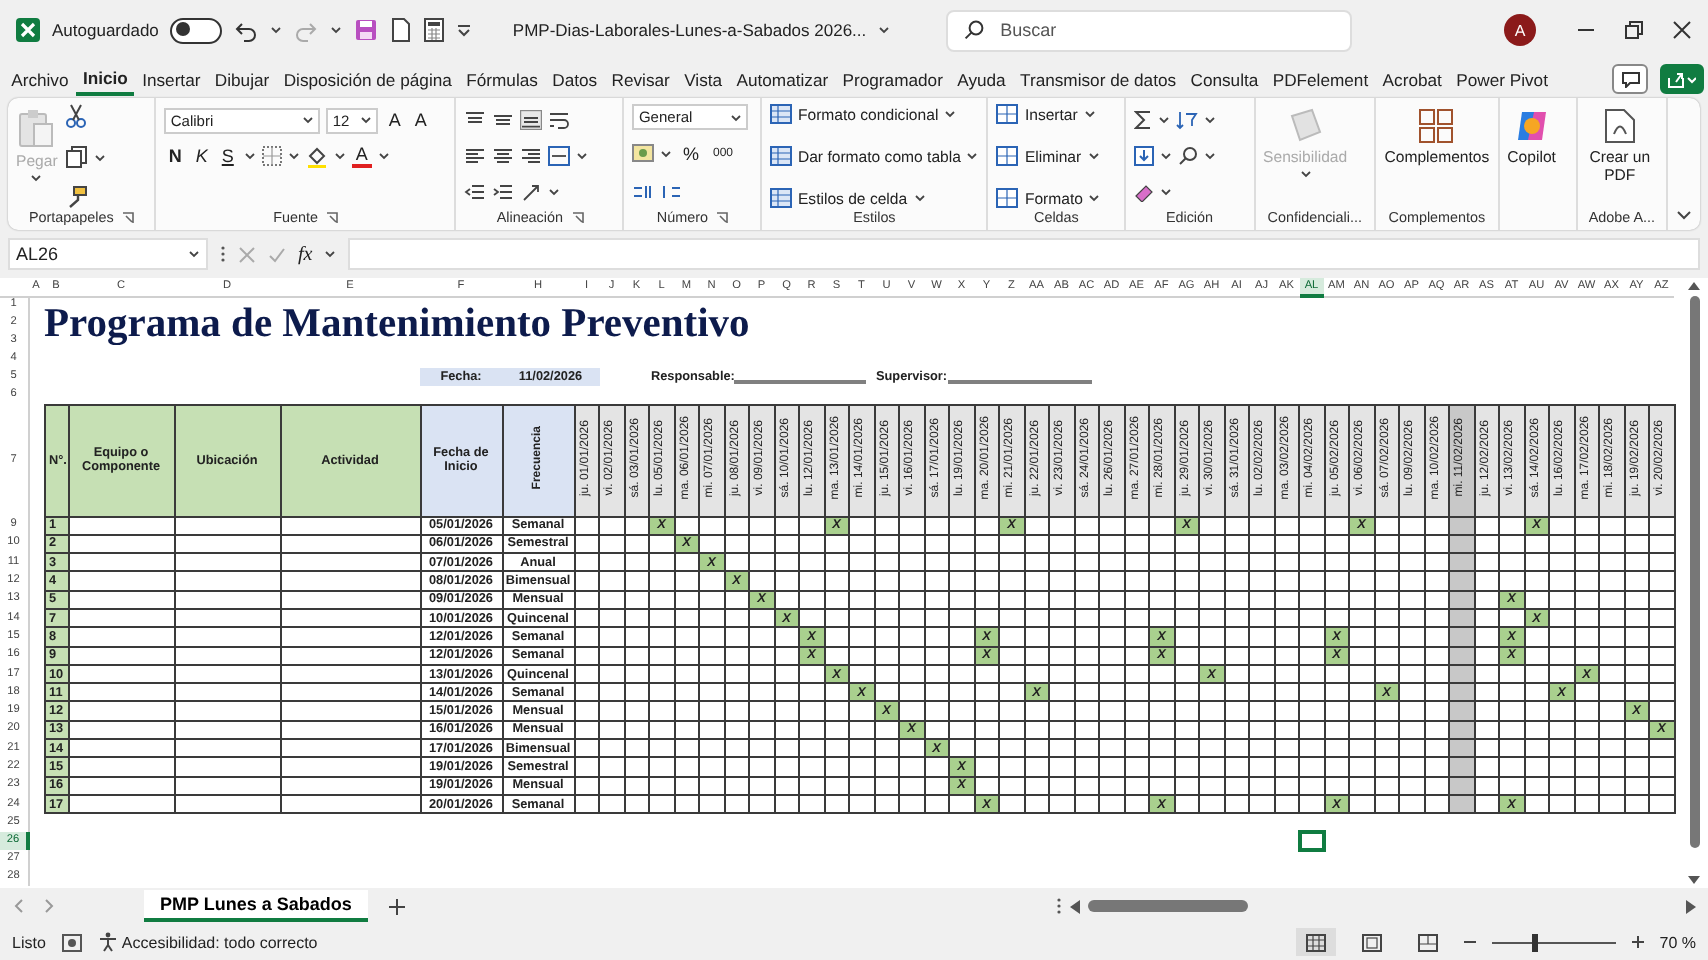 The width and height of the screenshot is (1708, 960). What do you see at coordinates (690, 153) in the screenshot?
I see `percent-button: %` at bounding box center [690, 153].